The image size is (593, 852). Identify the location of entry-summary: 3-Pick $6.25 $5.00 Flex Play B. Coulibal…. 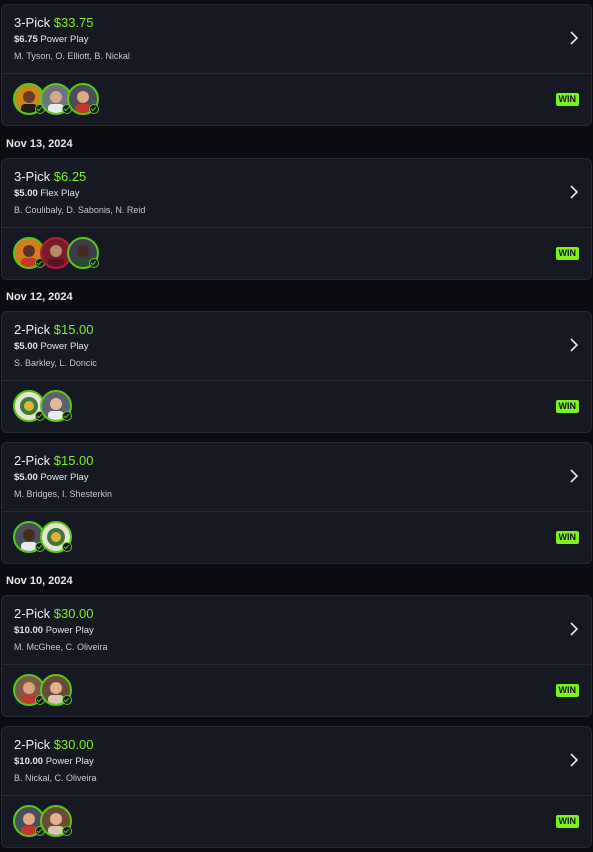
(296, 193).